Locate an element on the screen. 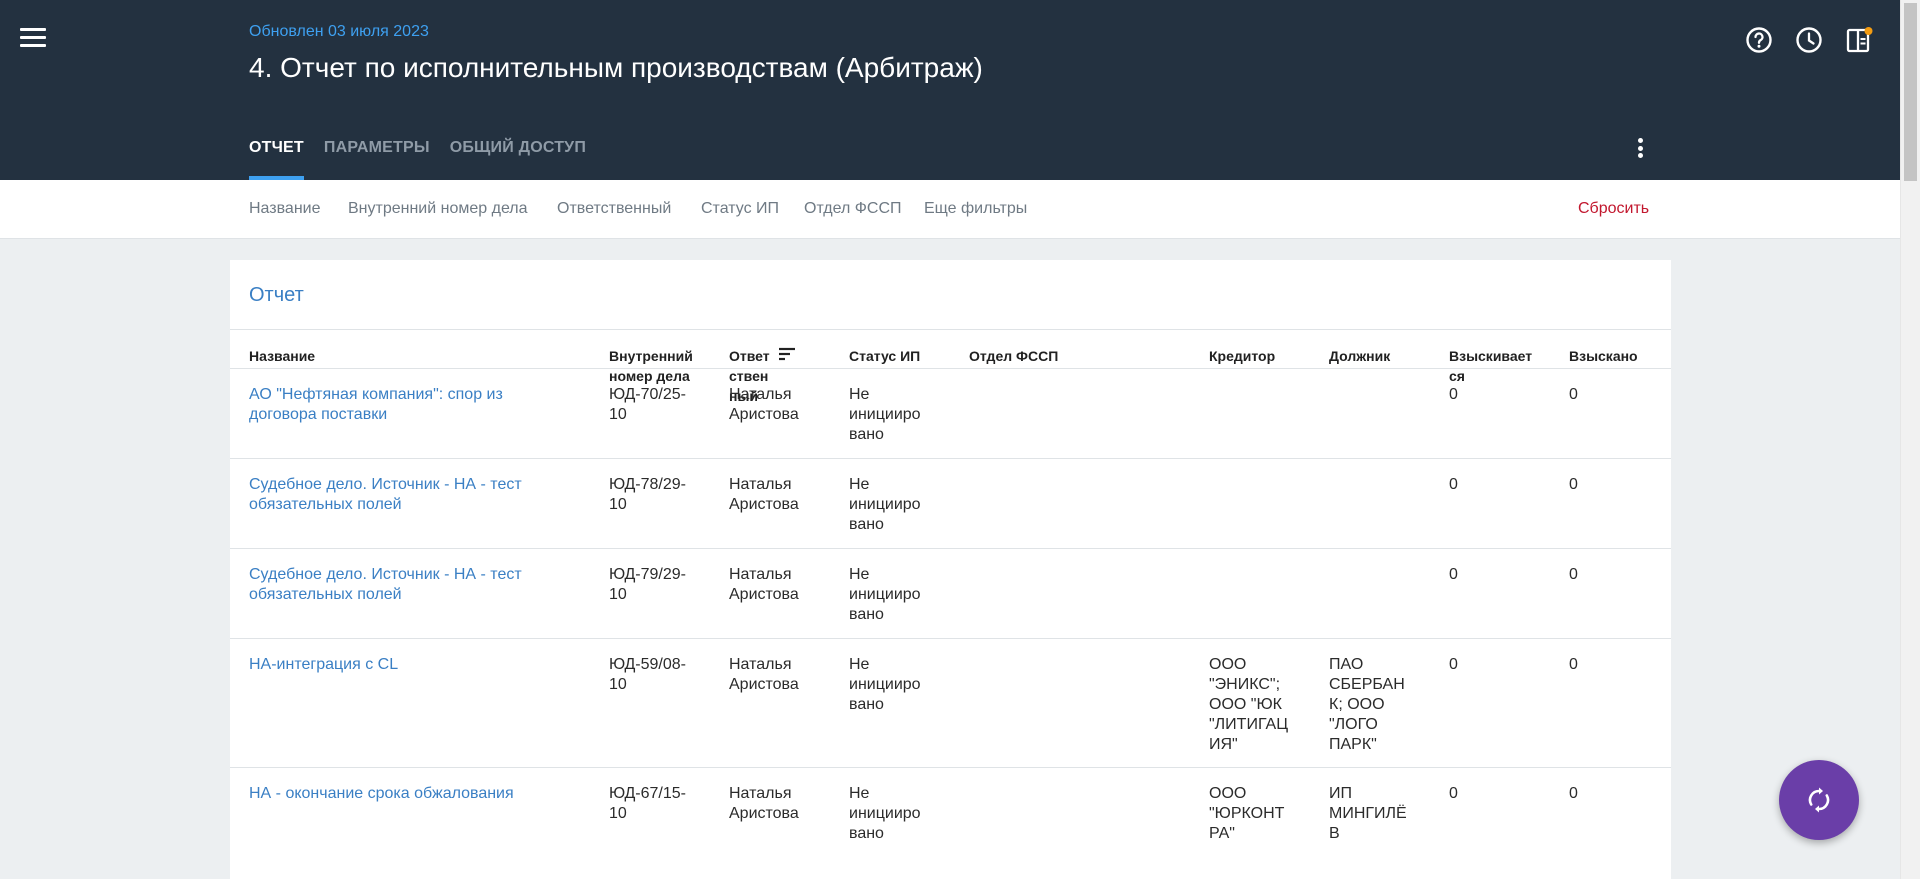 Image resolution: width=1920 pixels, height=879 pixels. cell-line: МИНГИЛЁ is located at coordinates (1368, 813).